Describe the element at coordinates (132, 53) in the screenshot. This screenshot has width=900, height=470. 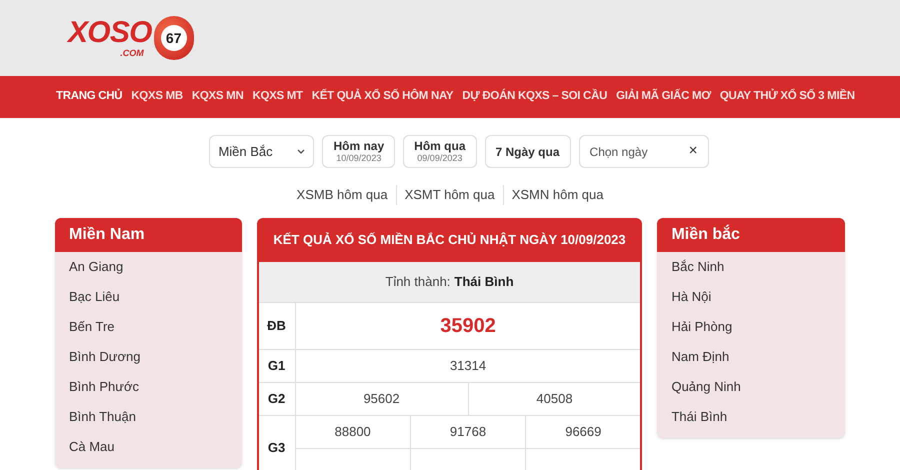
I see `logo-domain: .COM` at that location.